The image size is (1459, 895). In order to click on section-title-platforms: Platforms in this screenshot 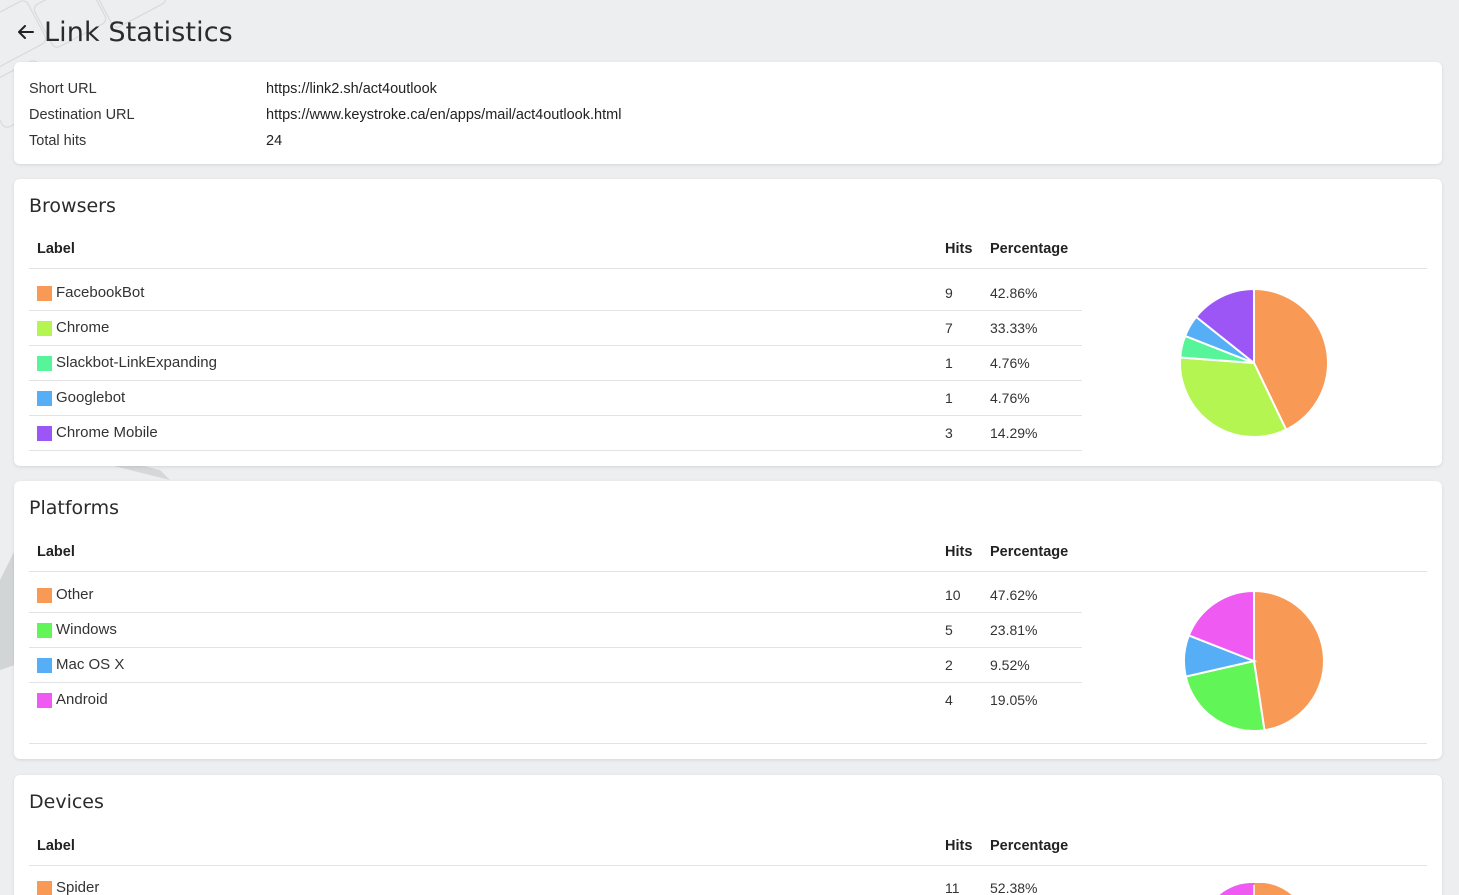, I will do `click(74, 508)`.